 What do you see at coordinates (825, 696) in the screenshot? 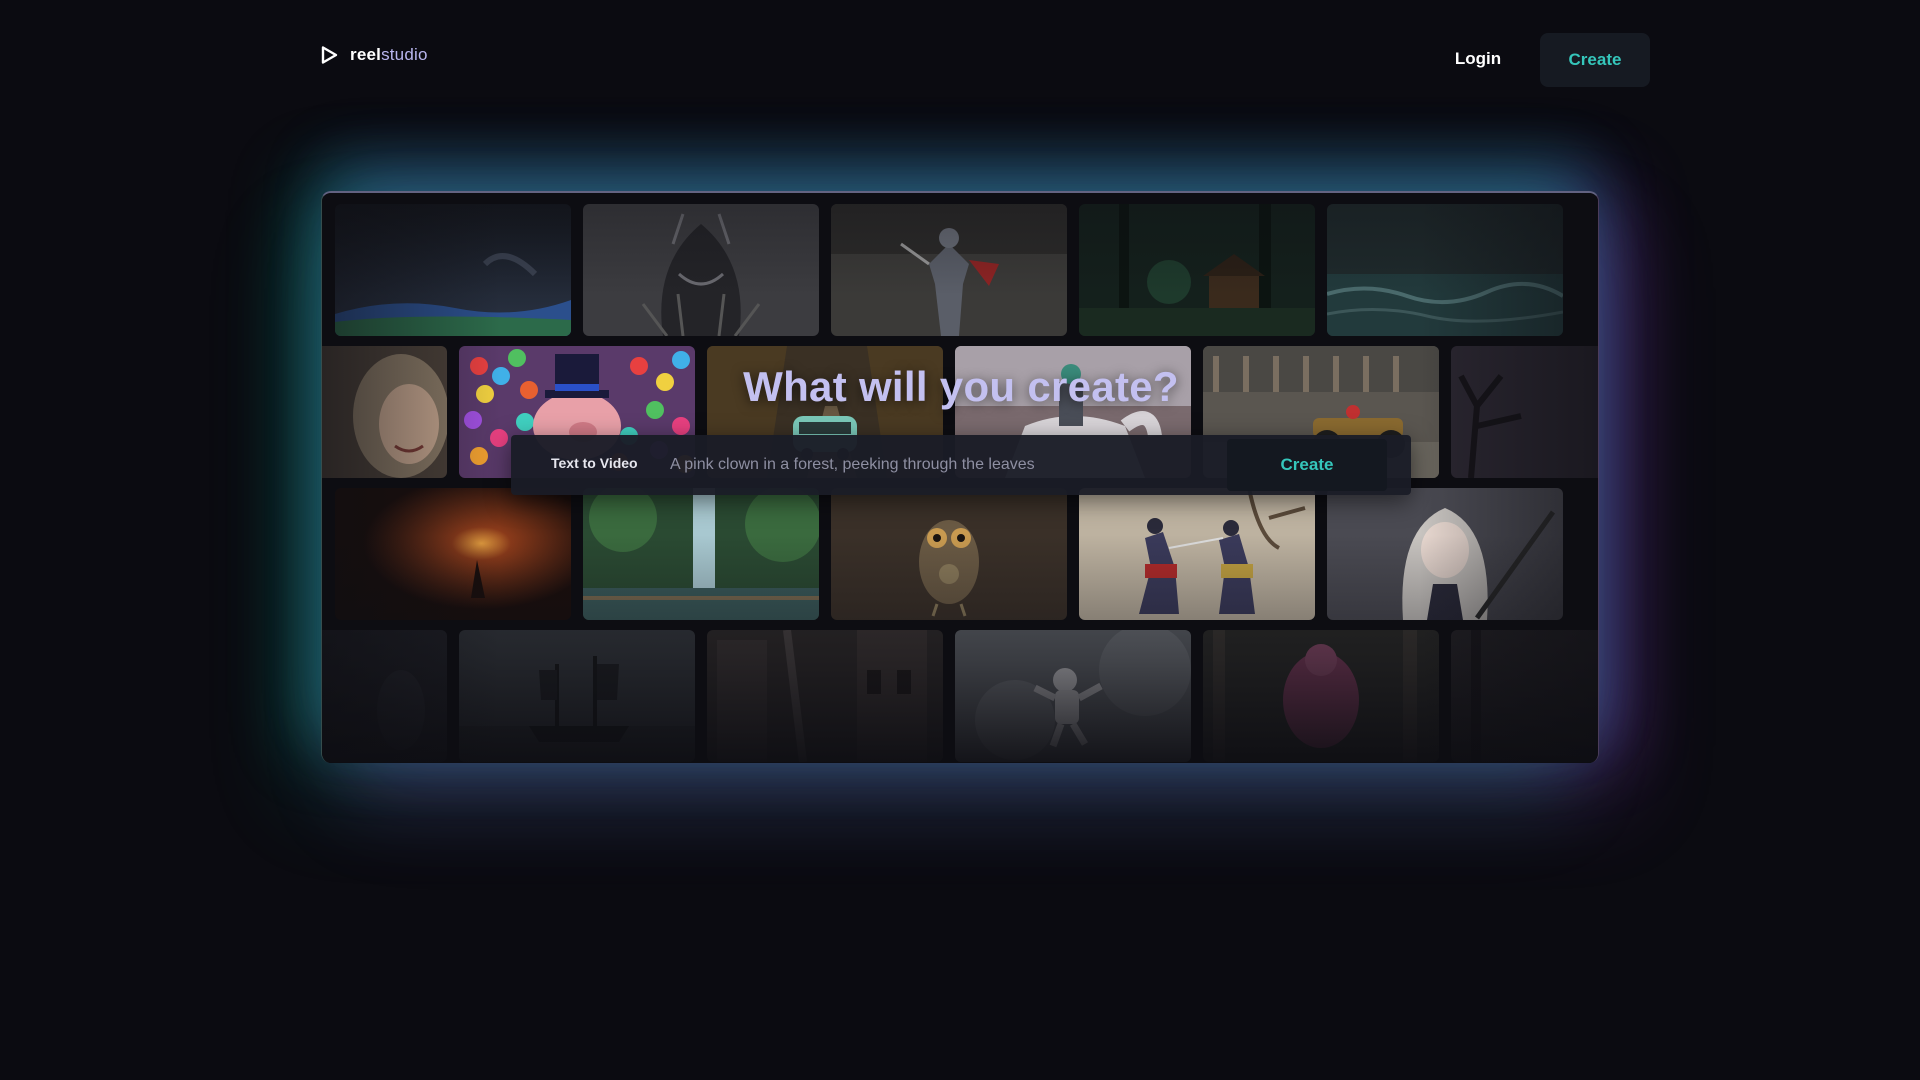
I see `gallery-tile-ruined-gothic-city` at bounding box center [825, 696].